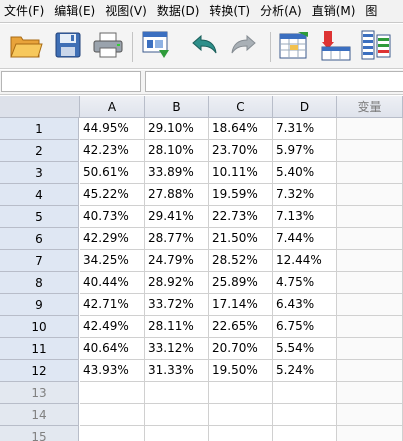  What do you see at coordinates (74, 11) in the screenshot?
I see `menu-edit: 编辑(E)` at bounding box center [74, 11].